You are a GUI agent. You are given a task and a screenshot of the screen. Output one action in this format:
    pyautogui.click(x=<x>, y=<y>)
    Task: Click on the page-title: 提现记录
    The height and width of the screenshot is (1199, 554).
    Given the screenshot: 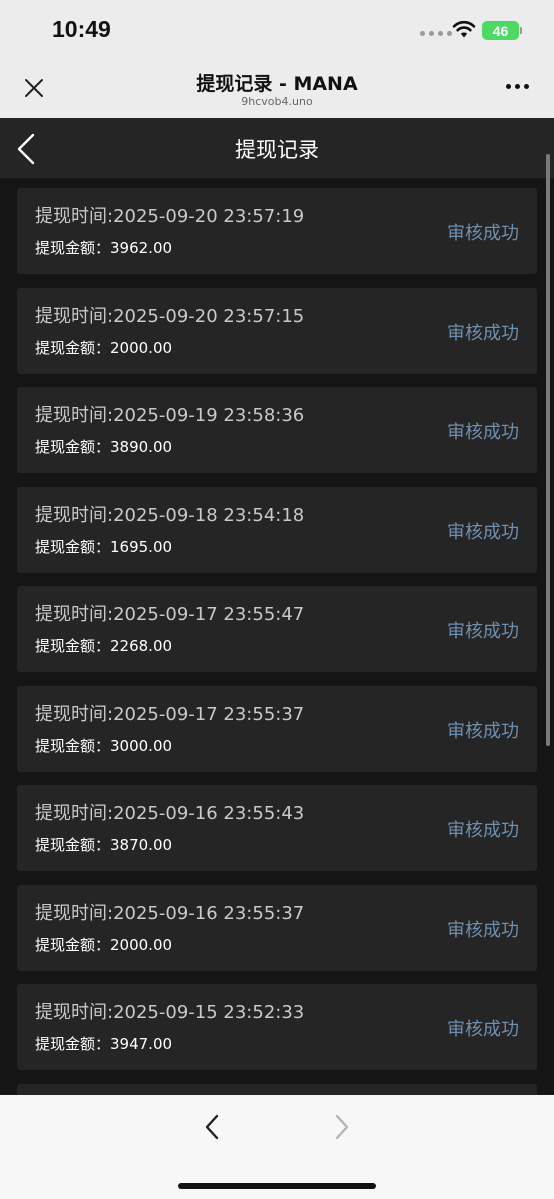 What is the action you would take?
    pyautogui.click(x=277, y=150)
    